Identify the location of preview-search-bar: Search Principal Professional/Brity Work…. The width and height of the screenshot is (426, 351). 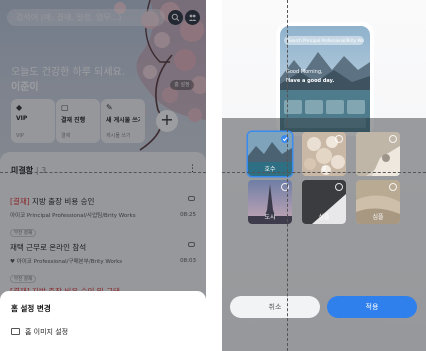
(324, 40).